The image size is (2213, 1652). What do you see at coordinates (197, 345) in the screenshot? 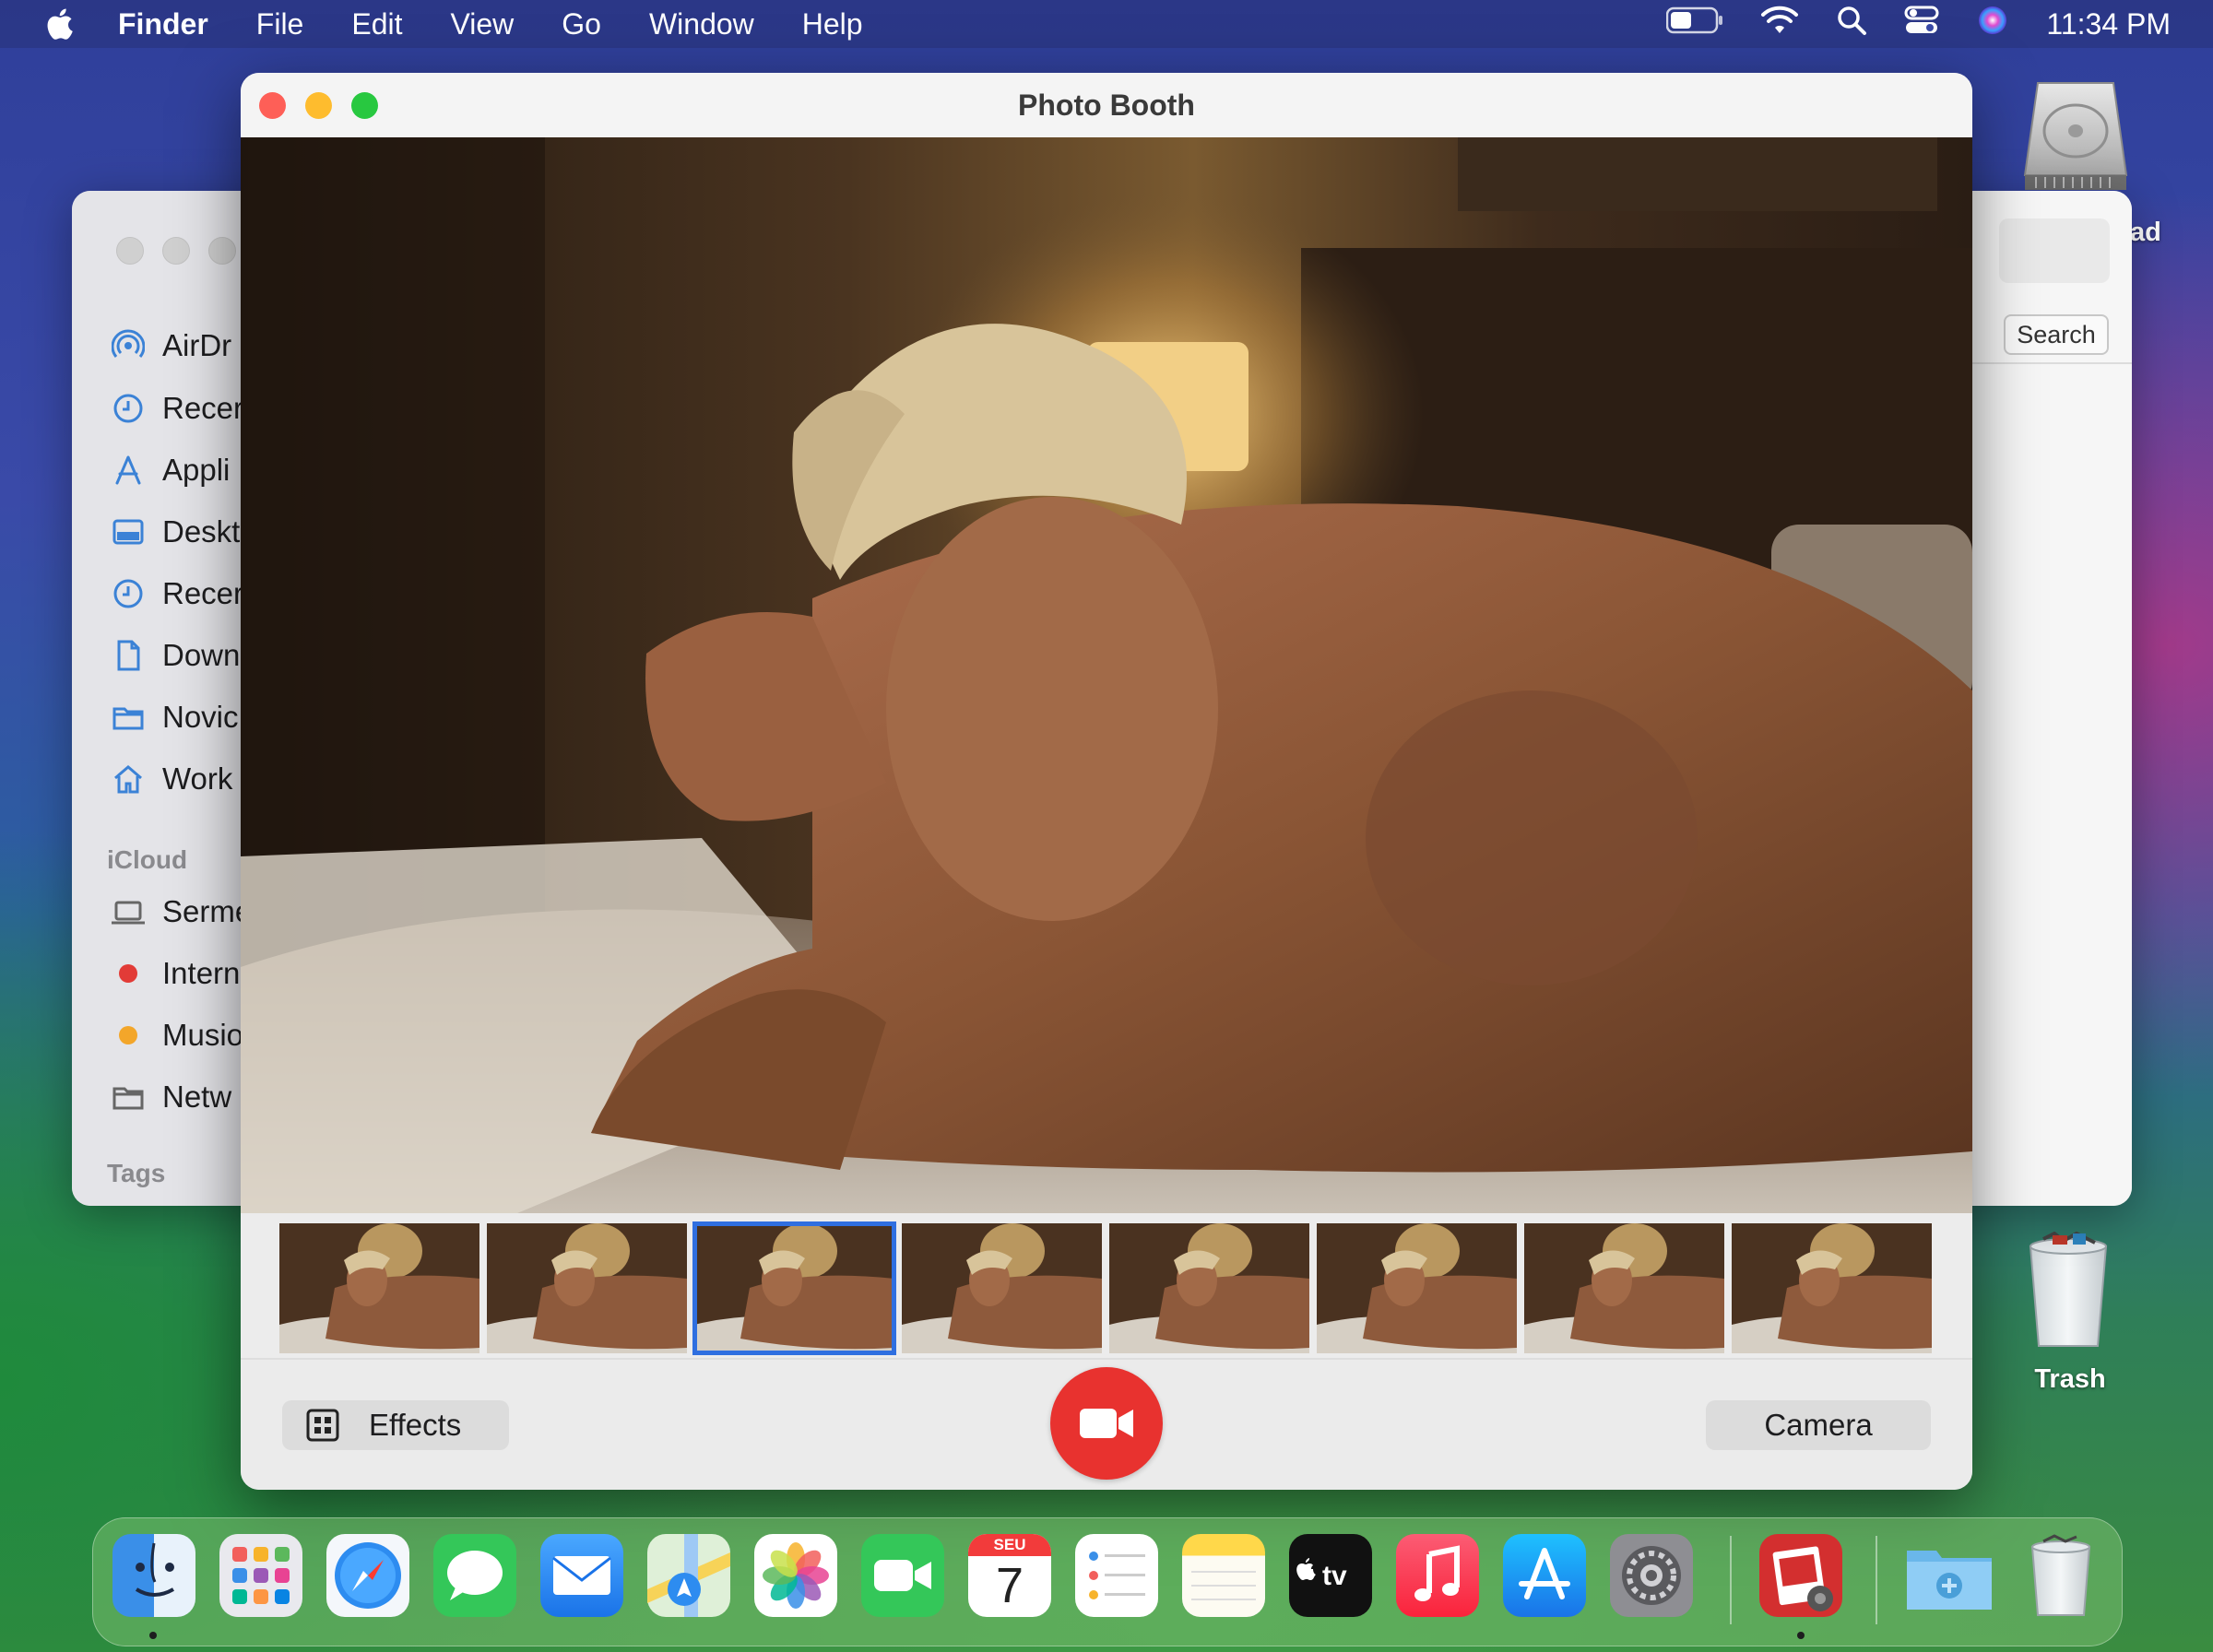
I see `sidebar-item-label: AirDr` at bounding box center [197, 345].